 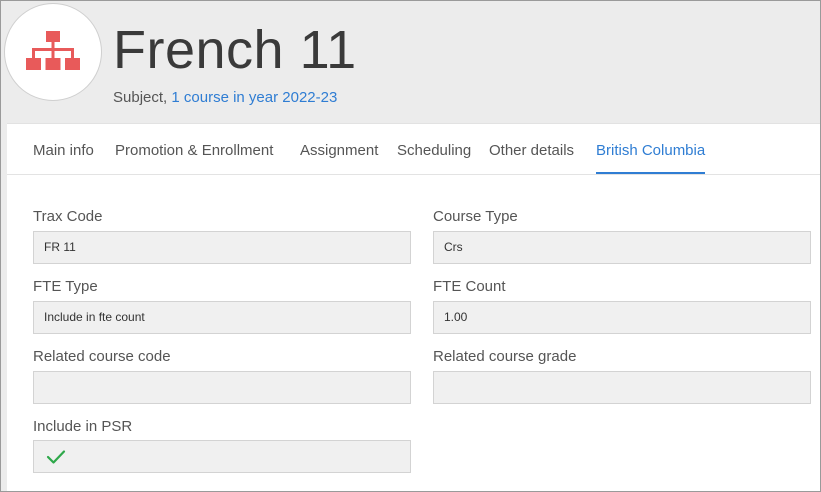 What do you see at coordinates (505, 356) in the screenshot?
I see `related-course-grade-label: Related course grade` at bounding box center [505, 356].